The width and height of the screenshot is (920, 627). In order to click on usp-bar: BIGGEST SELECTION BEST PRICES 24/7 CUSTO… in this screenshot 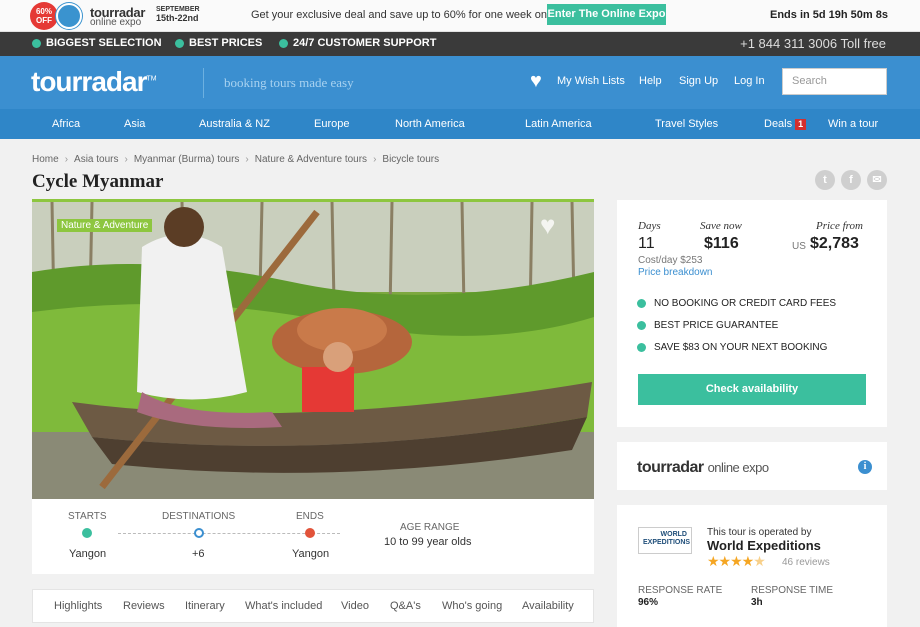, I will do `click(460, 44)`.